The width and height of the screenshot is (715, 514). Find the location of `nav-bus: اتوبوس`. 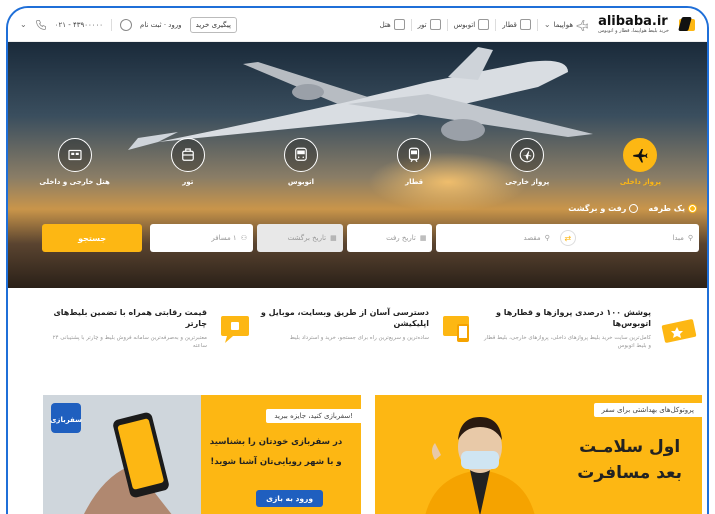

nav-bus: اتوبوس is located at coordinates (472, 24).